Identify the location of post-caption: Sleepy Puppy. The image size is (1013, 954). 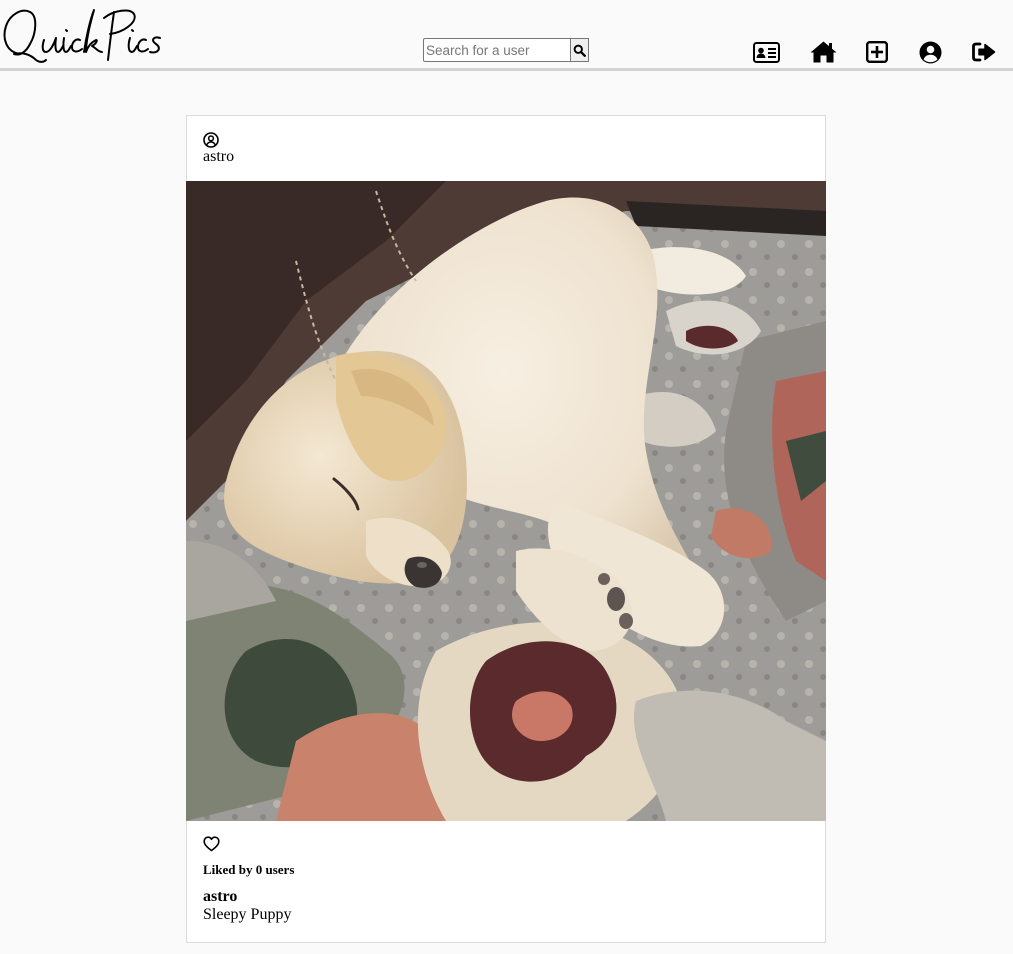
(247, 914).